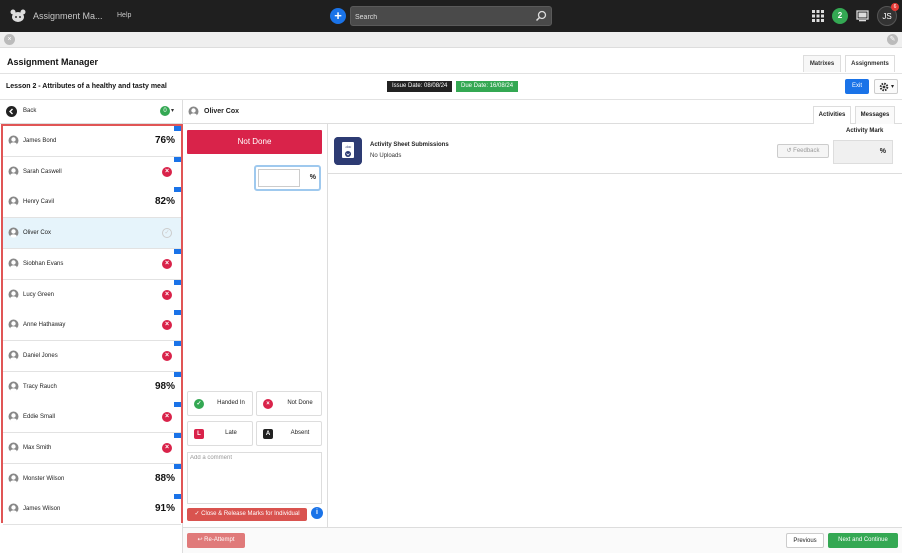 Image resolution: width=902 pixels, height=553 pixels. I want to click on comment-input, so click(254, 478).